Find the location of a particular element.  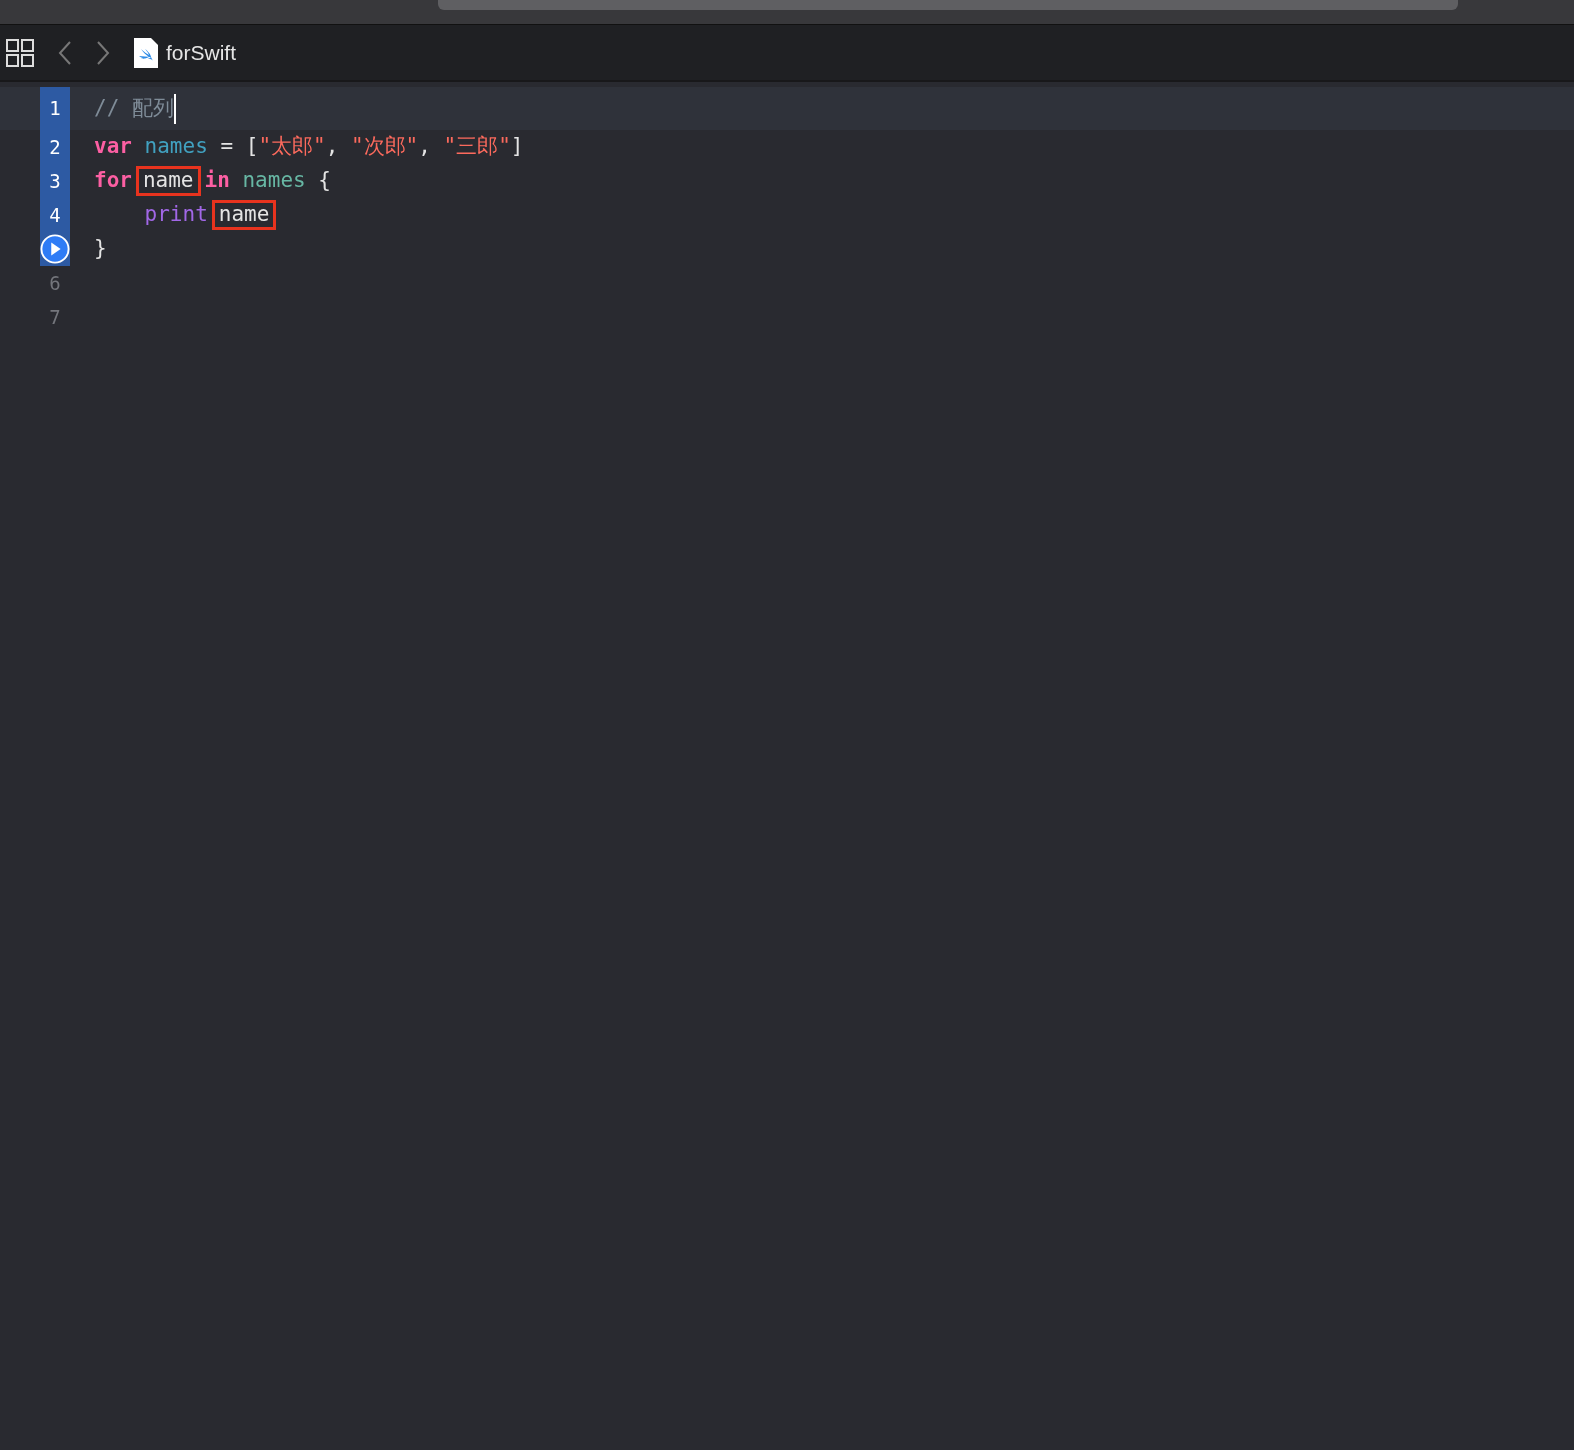

function-name: print is located at coordinates (176, 215).